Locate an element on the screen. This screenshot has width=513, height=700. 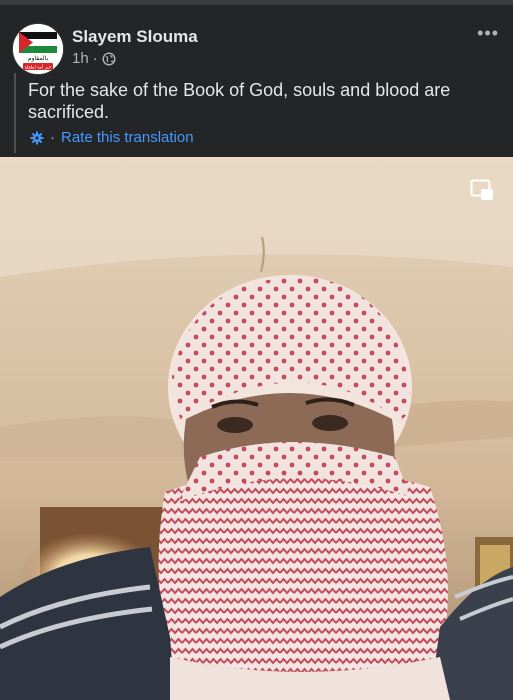
more-options-icon: ••• is located at coordinates (488, 33).